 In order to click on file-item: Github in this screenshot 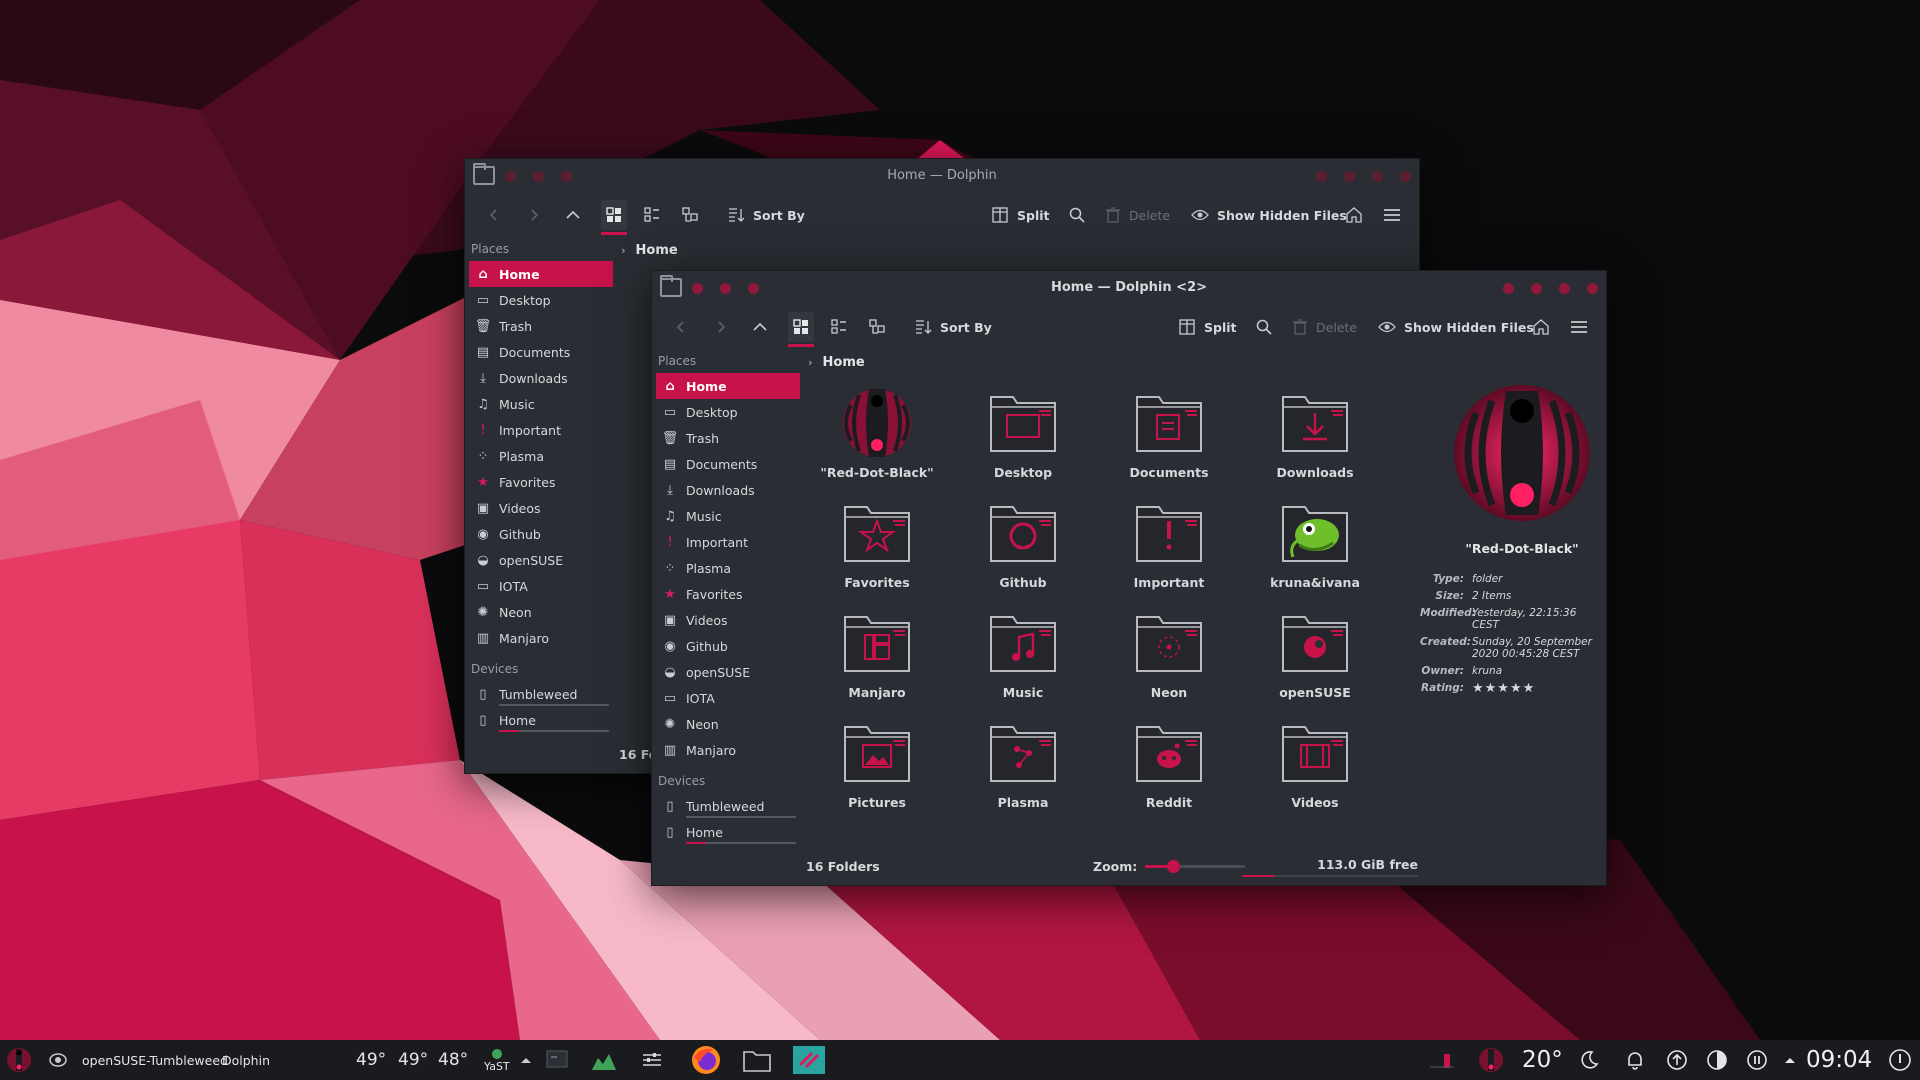, I will do `click(1023, 548)`.